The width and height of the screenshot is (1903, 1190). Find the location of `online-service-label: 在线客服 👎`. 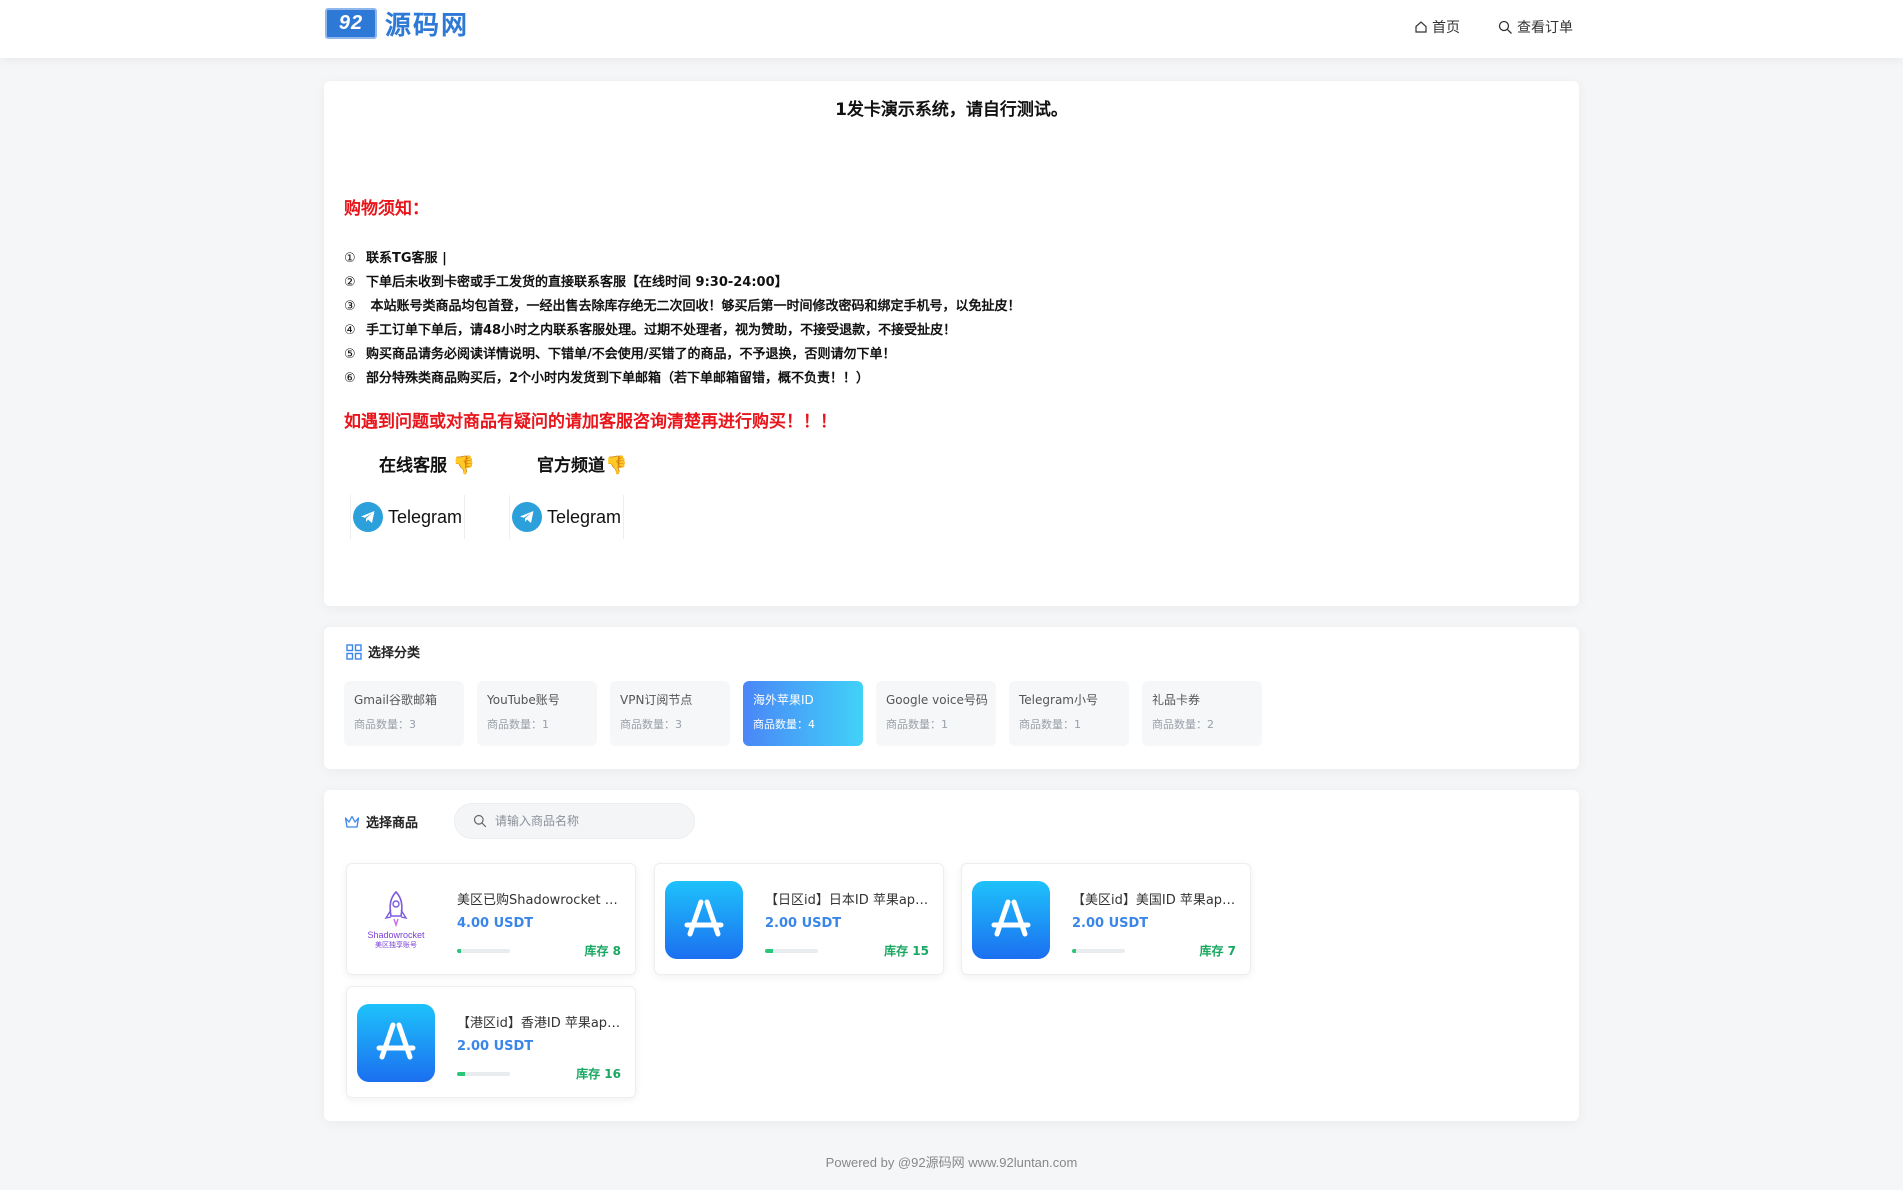

online-service-label: 在线客服 👎 is located at coordinates (427, 465).